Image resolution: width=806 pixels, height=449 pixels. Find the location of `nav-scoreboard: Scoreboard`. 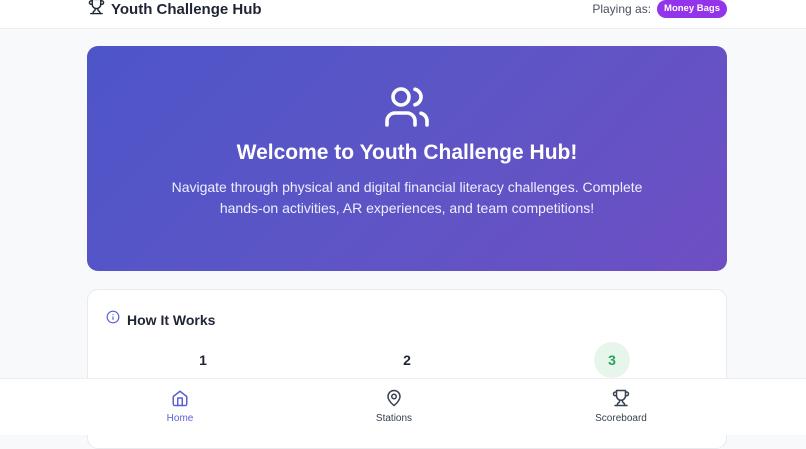

nav-scoreboard: Scoreboard is located at coordinates (621, 406).